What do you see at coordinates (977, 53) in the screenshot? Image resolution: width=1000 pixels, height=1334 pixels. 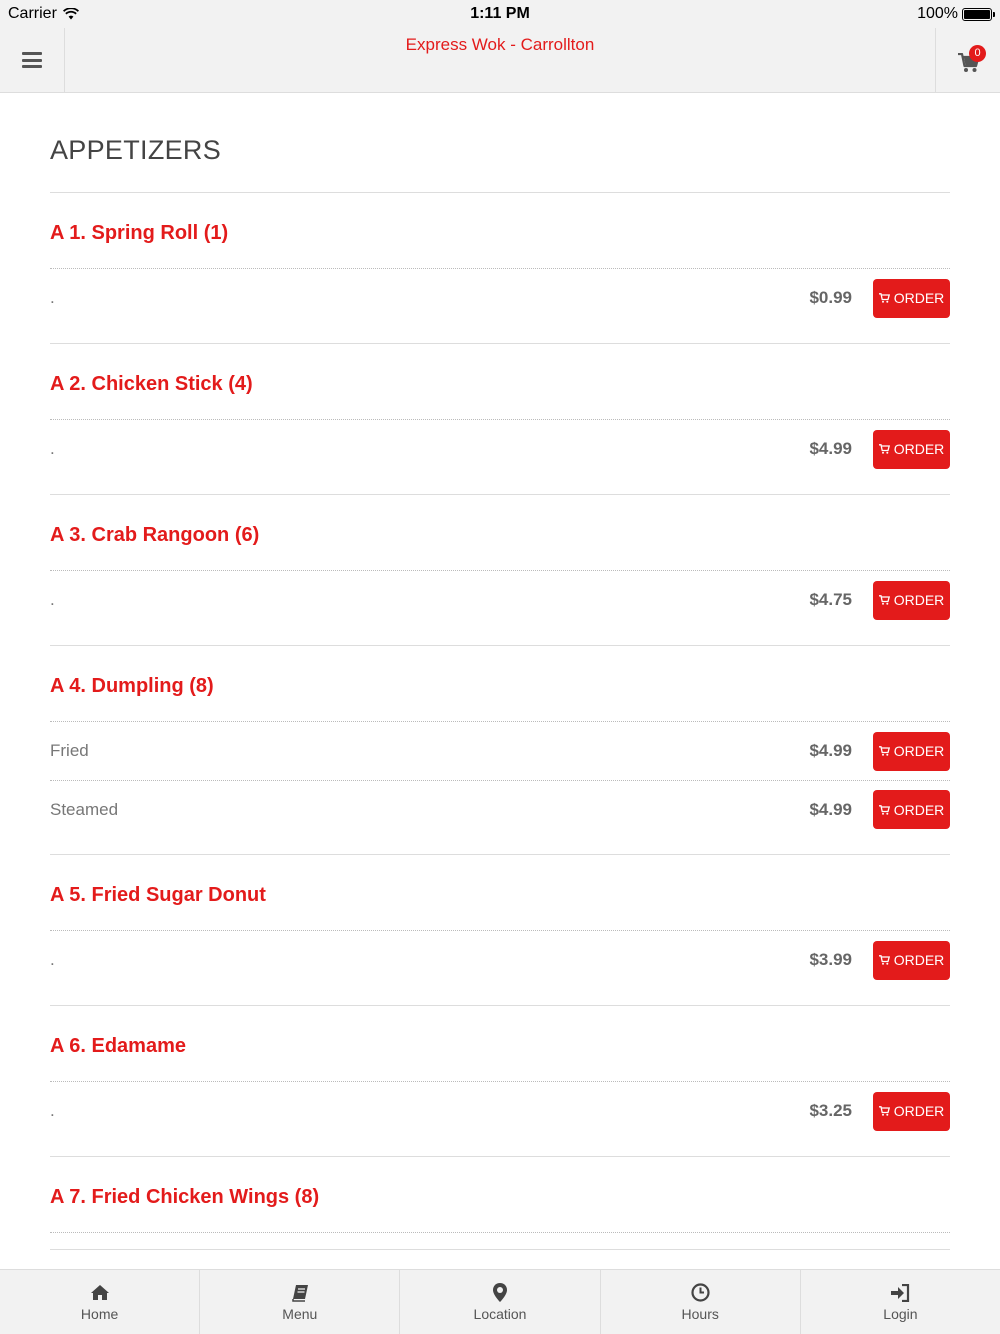 I see `cart-count-badge: 0` at bounding box center [977, 53].